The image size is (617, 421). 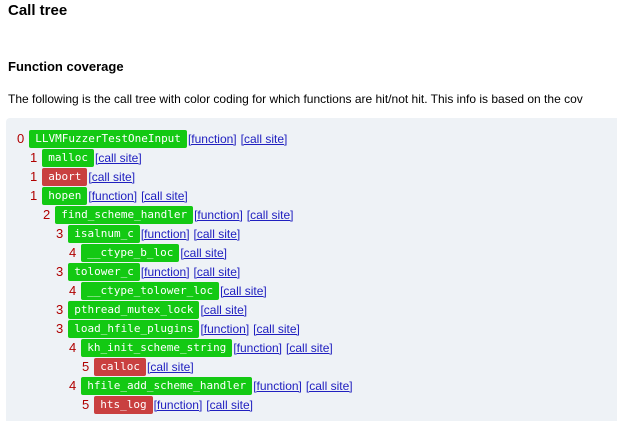 I want to click on function-name-hit: __ctype_b_loc, so click(x=130, y=252).